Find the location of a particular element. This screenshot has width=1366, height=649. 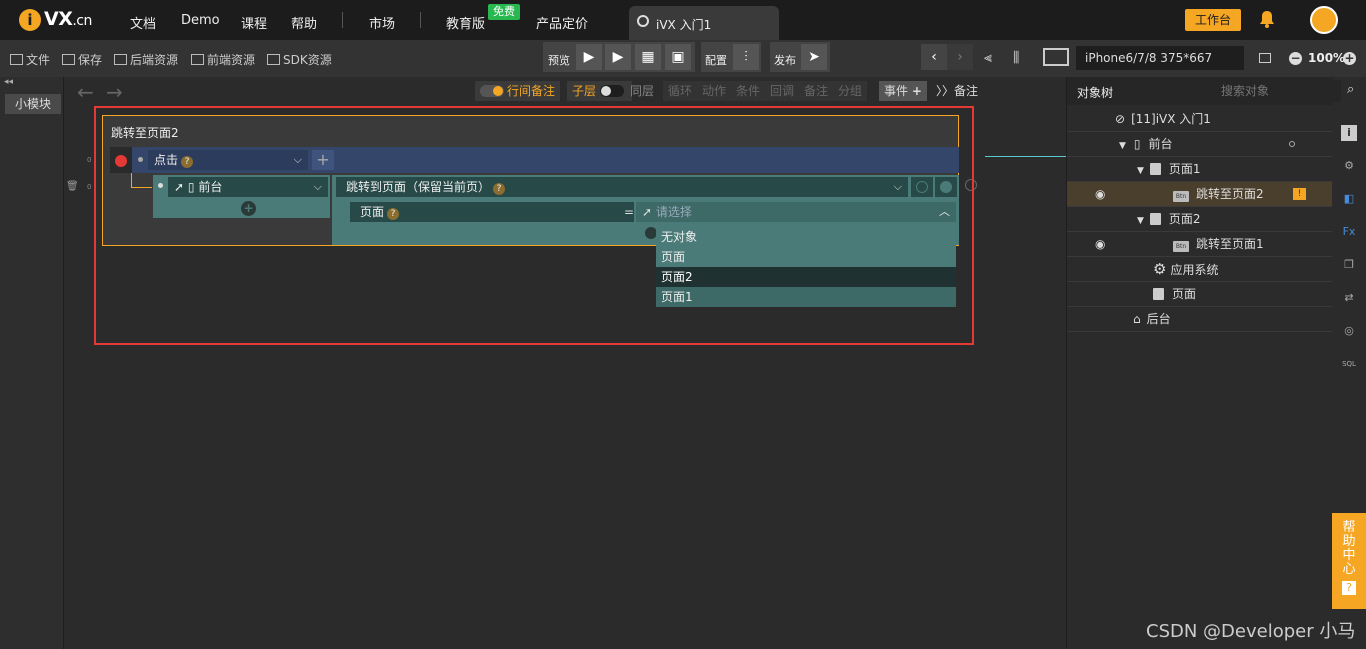

small-module-button: 小模块 is located at coordinates (33, 104).